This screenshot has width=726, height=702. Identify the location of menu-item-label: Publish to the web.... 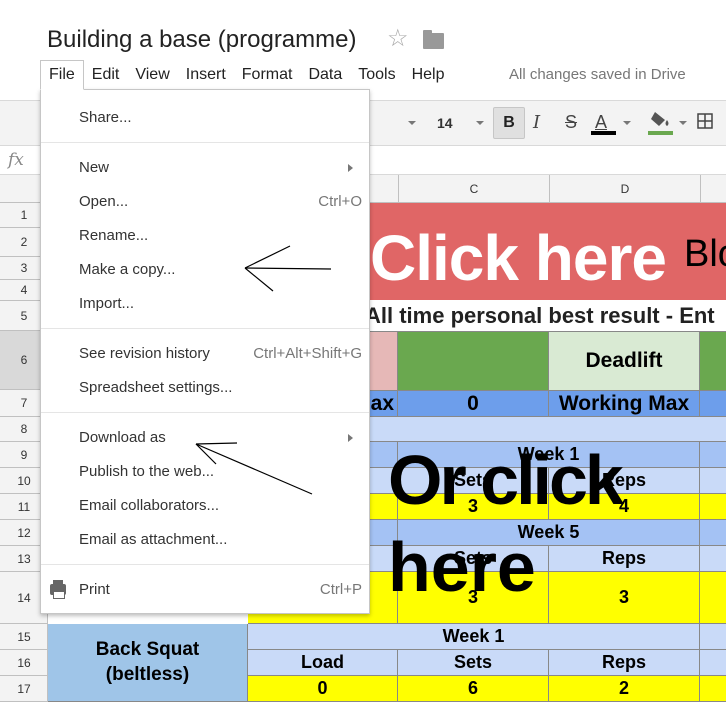
(147, 471).